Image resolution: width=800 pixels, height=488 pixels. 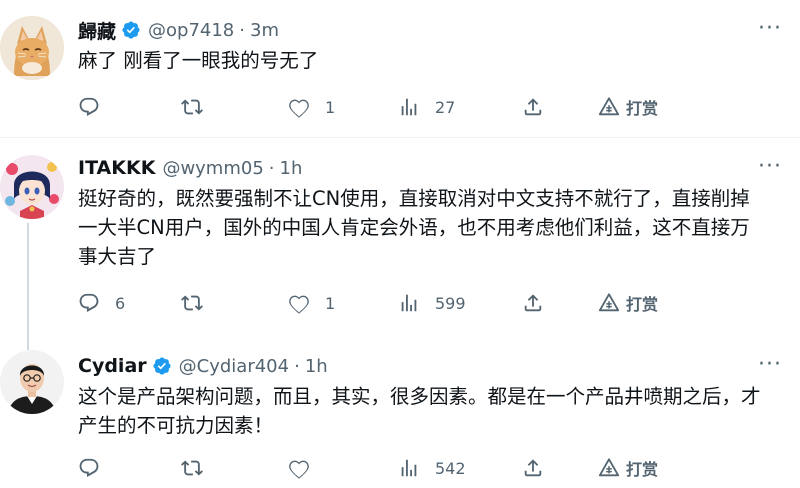 I want to click on reply-button: 6, so click(x=101, y=303).